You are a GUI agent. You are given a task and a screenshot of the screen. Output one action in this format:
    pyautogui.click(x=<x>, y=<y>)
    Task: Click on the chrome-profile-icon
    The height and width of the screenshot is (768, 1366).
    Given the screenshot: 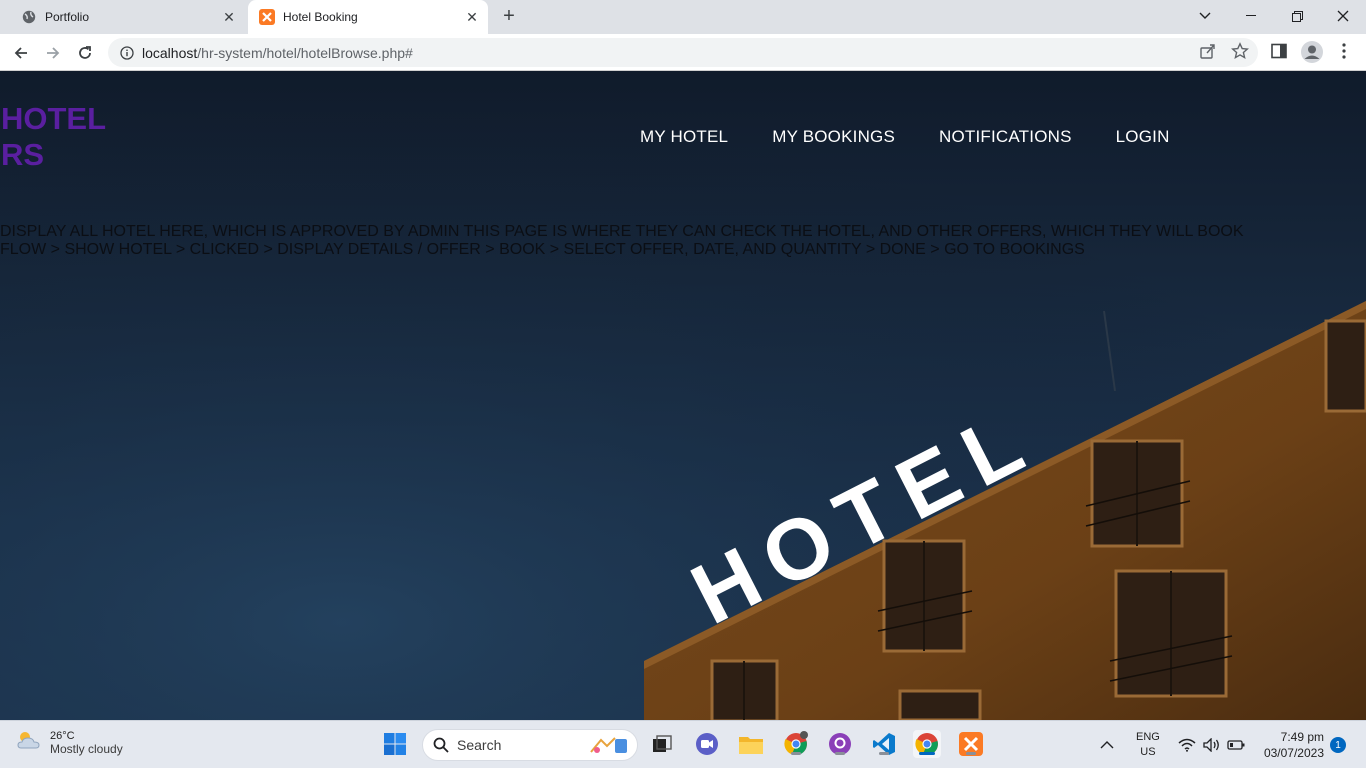 What is the action you would take?
    pyautogui.click(x=796, y=744)
    